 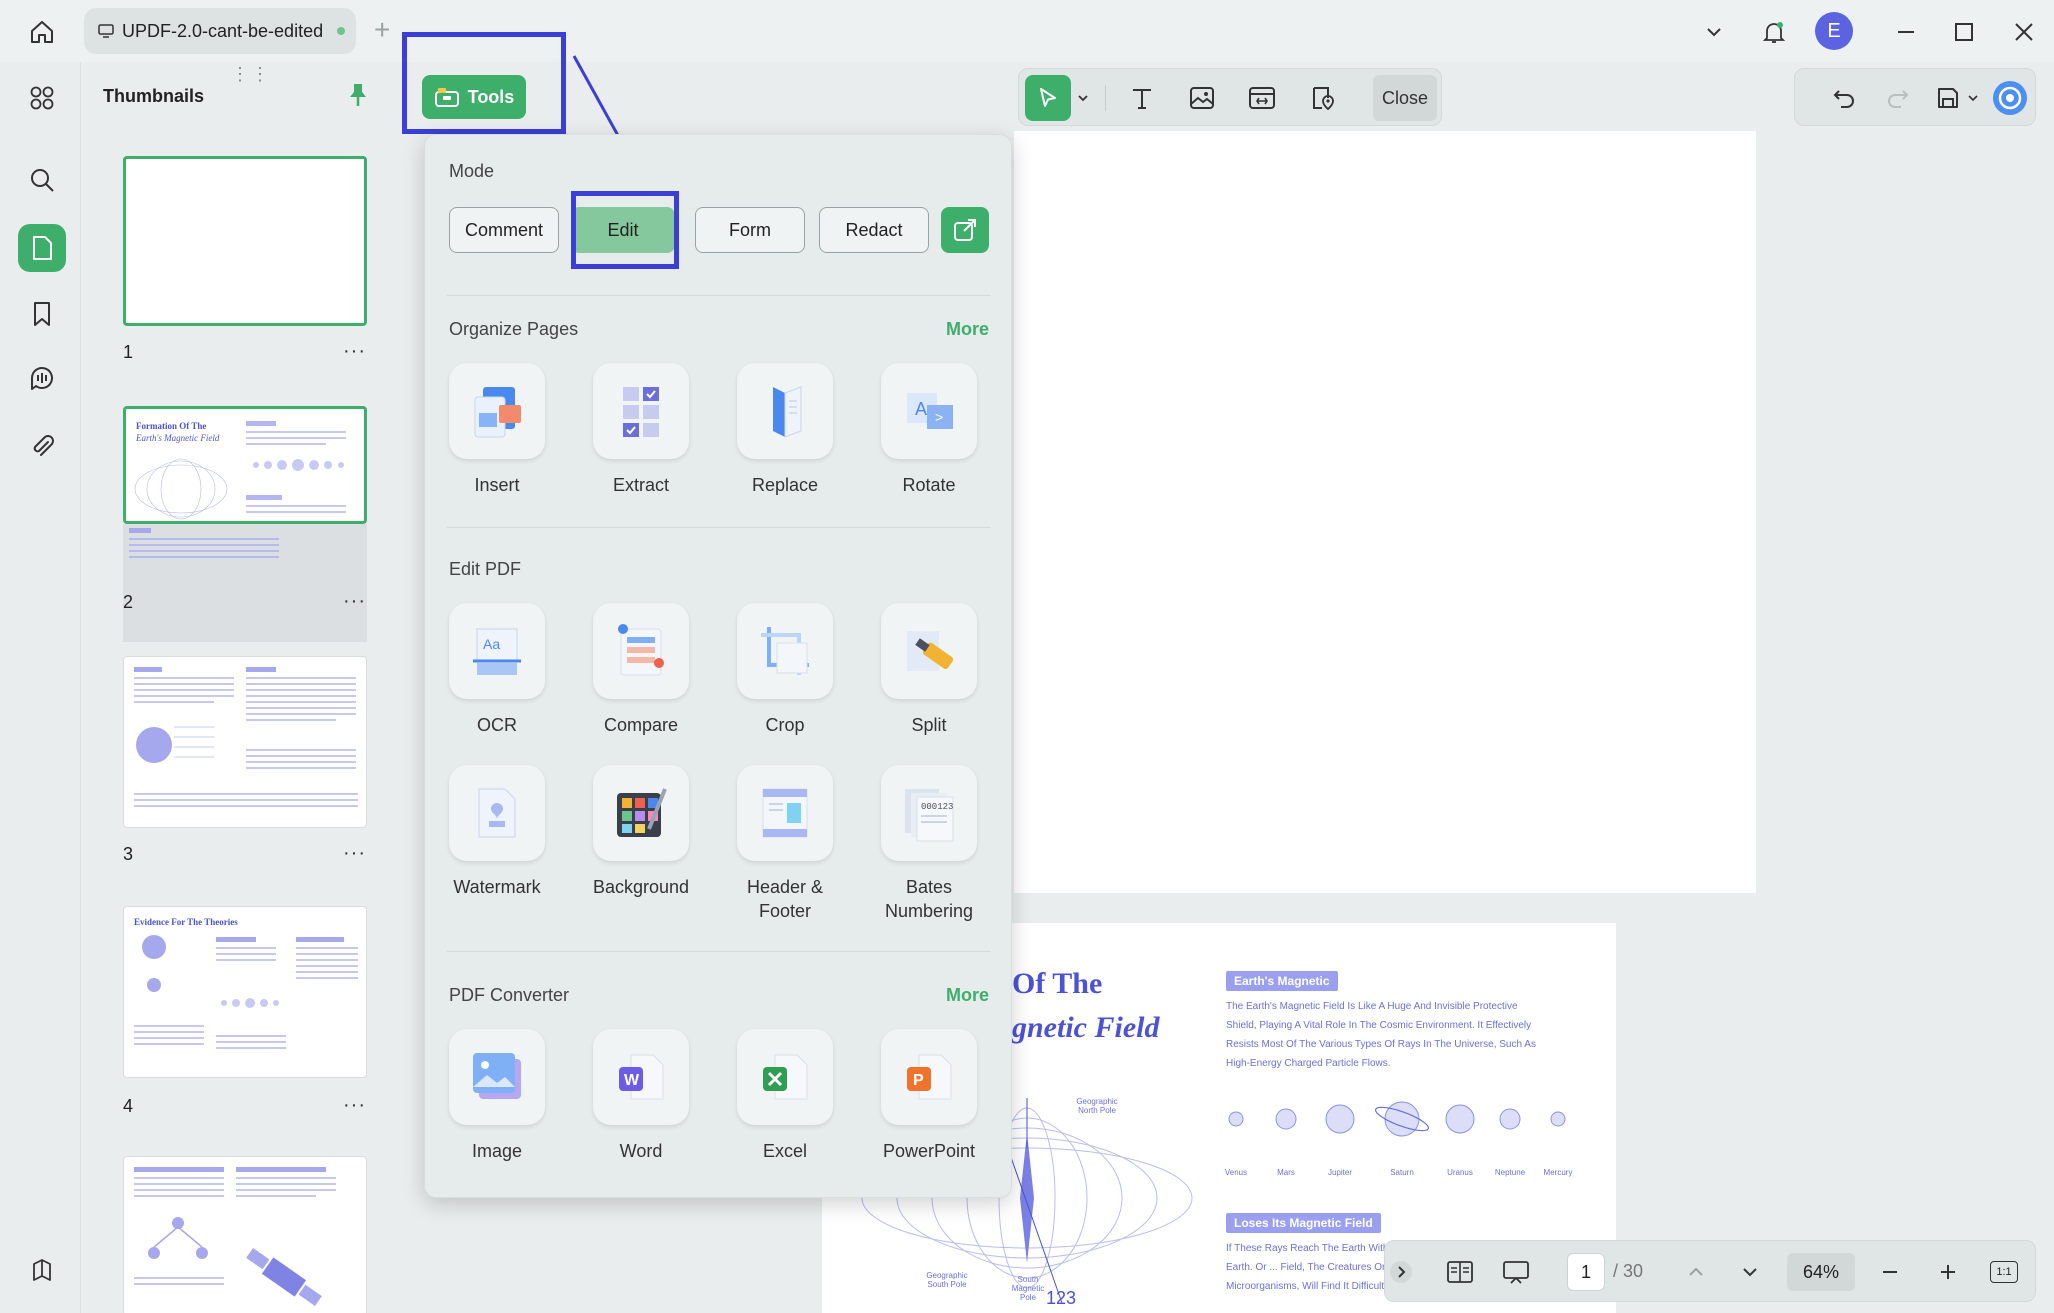 What do you see at coordinates (641, 670) in the screenshot?
I see `tool-compare: Compare` at bounding box center [641, 670].